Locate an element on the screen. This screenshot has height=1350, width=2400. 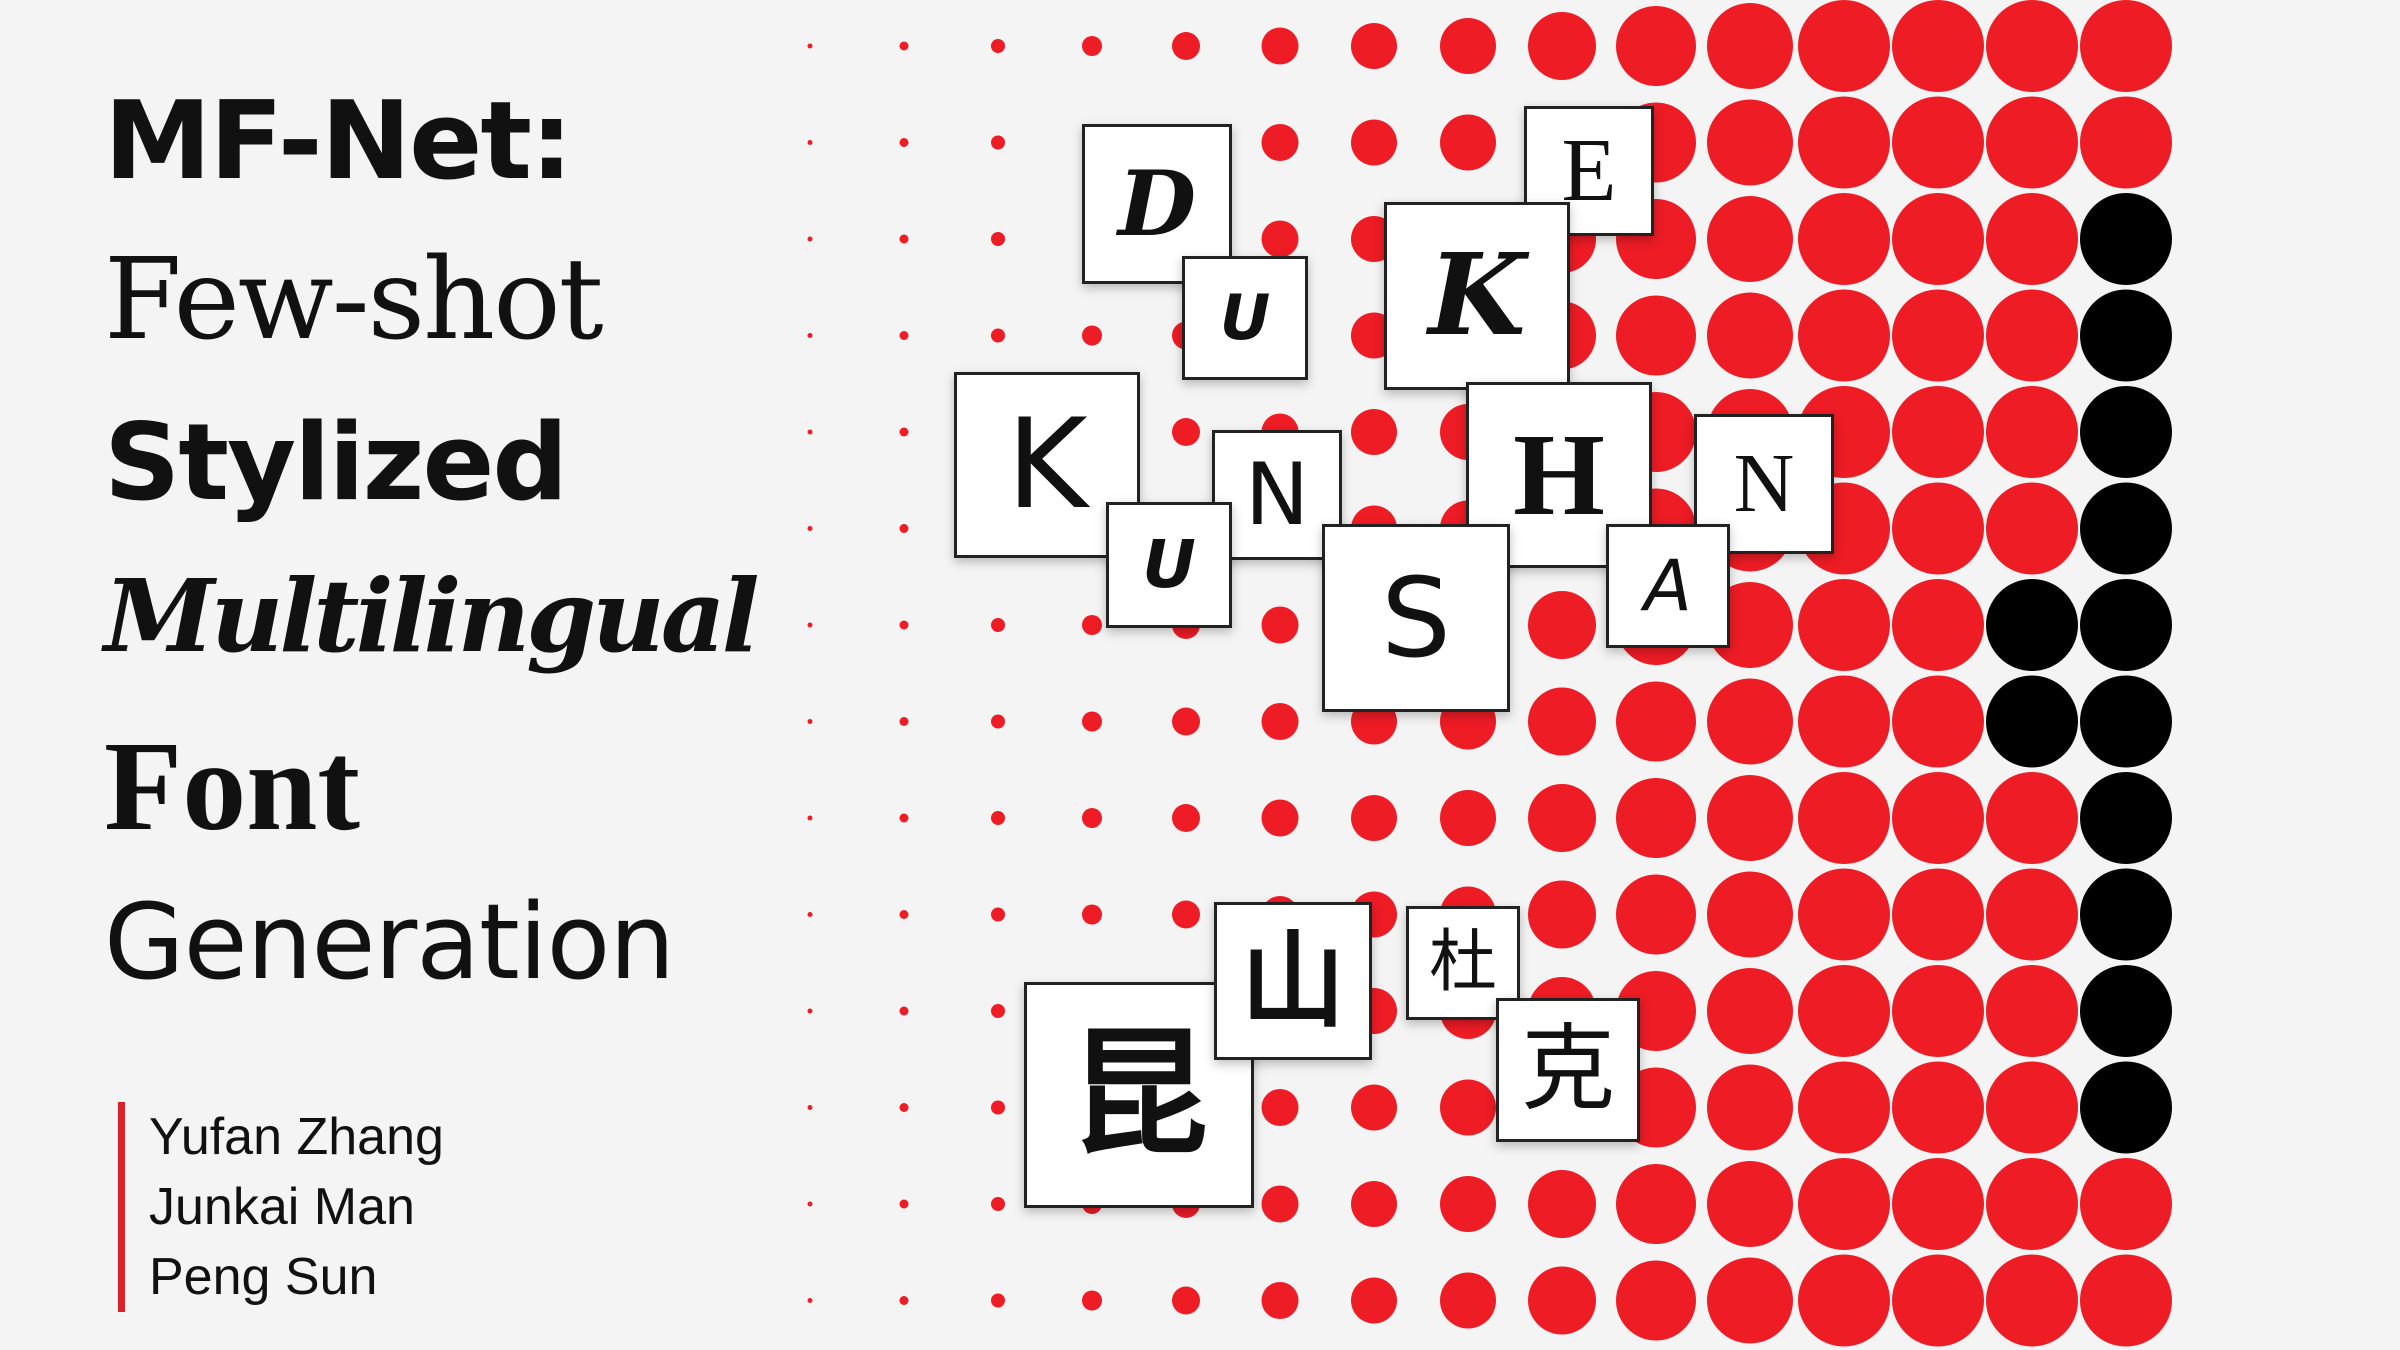
author-name: Junkai Man is located at coordinates (282, 1207).